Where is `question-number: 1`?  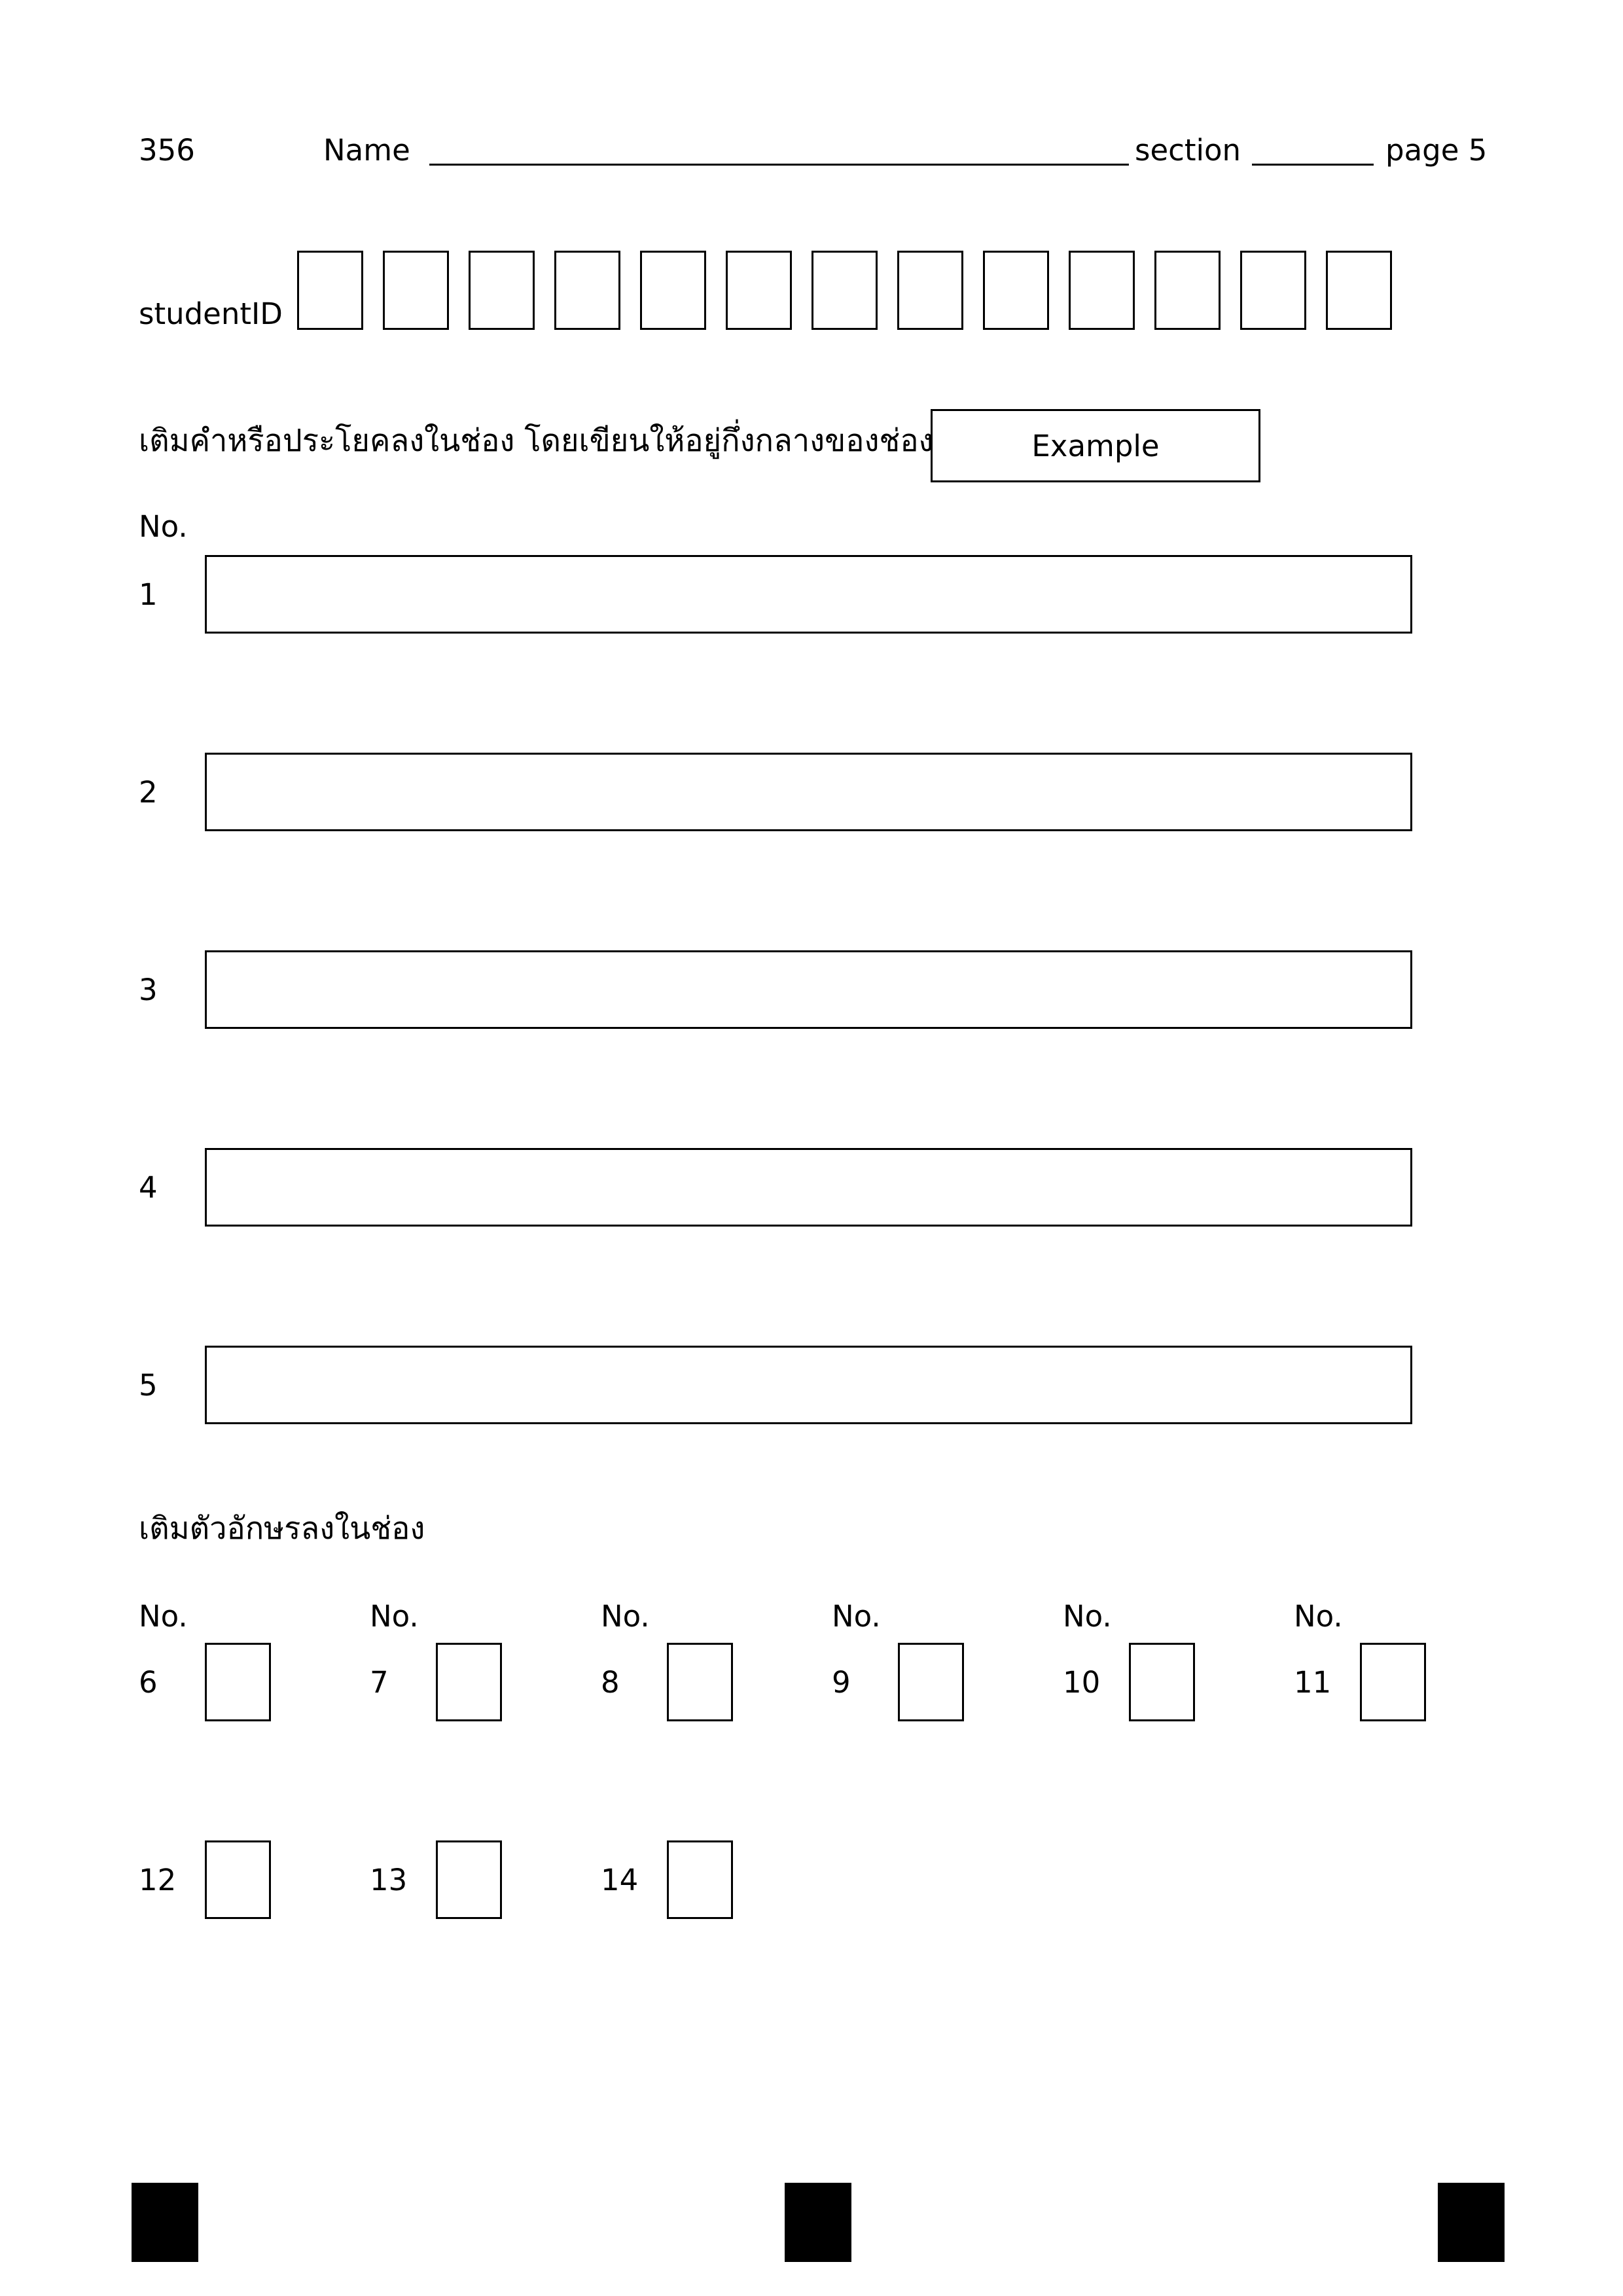
question-number: 1 is located at coordinates (148, 594).